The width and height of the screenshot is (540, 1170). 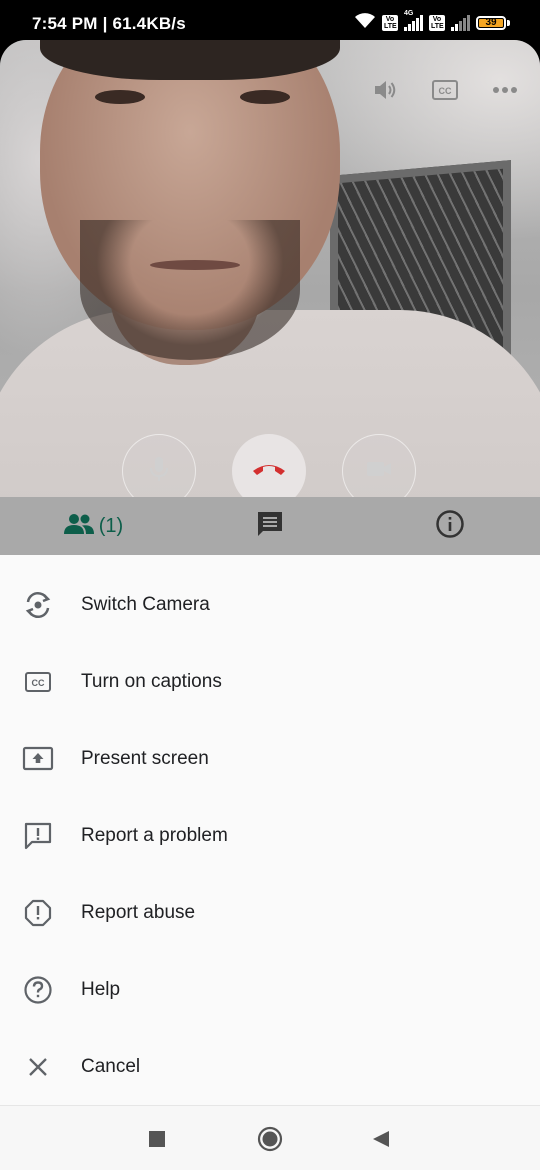 What do you see at coordinates (365, 23) in the screenshot?
I see `wifi-icon` at bounding box center [365, 23].